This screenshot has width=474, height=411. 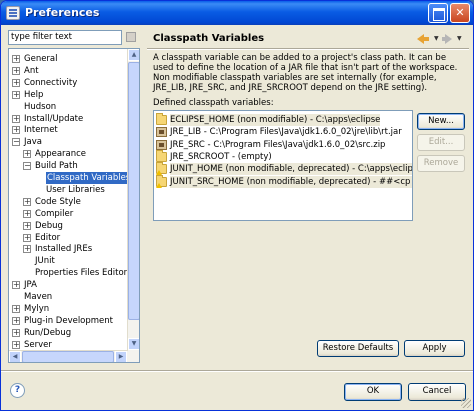 I want to click on tree-item-debug: + Debug, so click(x=68, y=226).